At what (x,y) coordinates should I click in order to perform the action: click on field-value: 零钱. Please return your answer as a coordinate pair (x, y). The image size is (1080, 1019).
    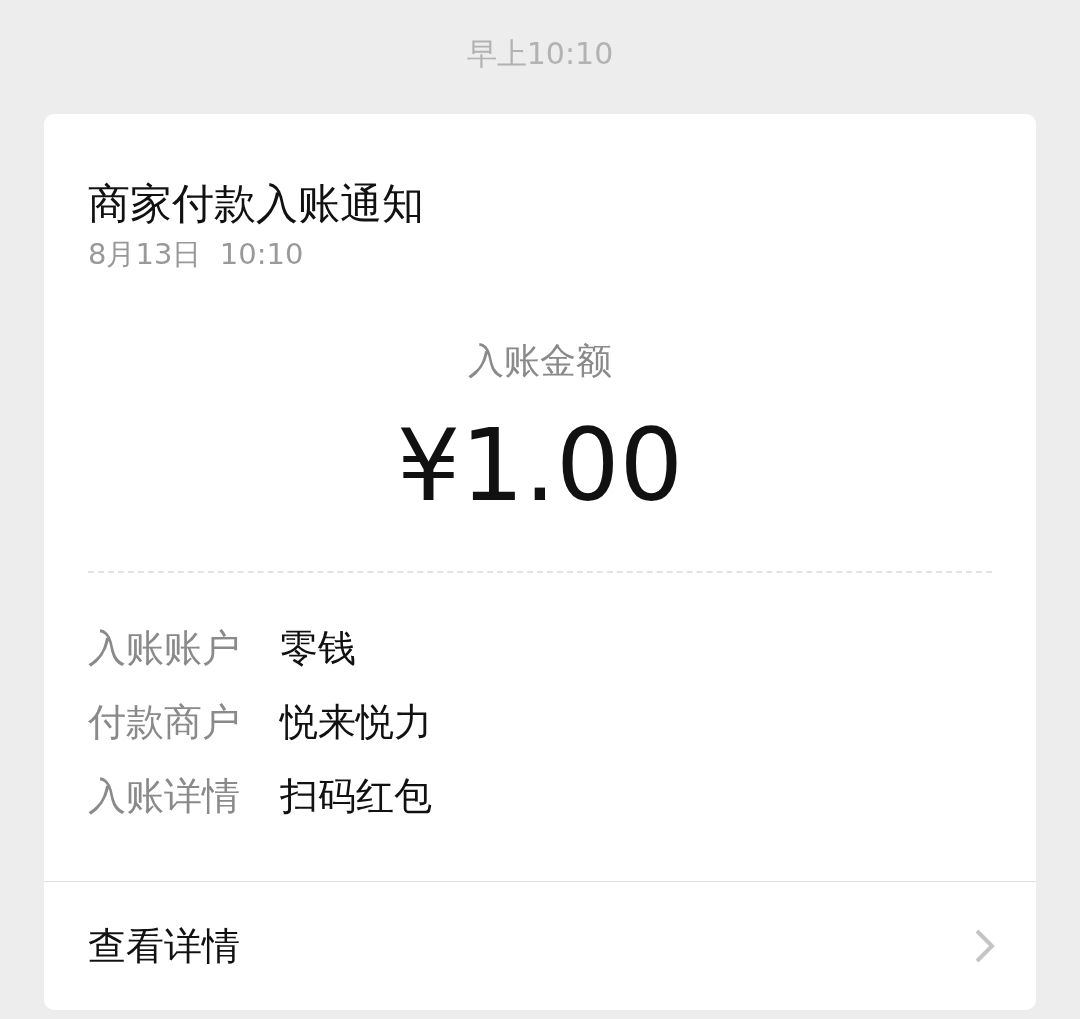
    Looking at the image, I should click on (318, 648).